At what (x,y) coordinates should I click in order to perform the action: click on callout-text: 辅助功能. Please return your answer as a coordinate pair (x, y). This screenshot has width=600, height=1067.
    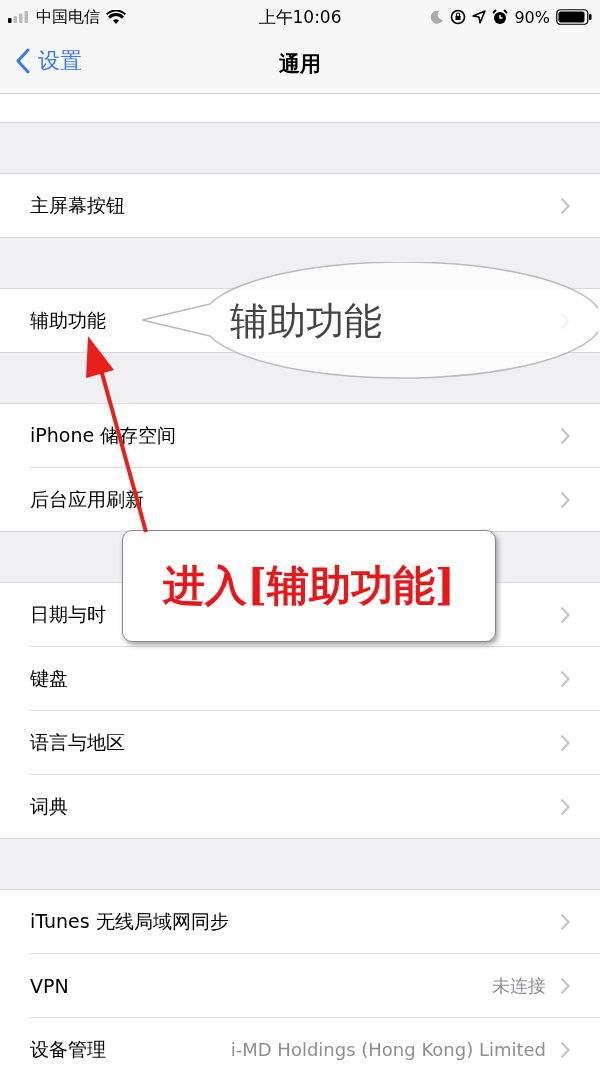
    Looking at the image, I should click on (306, 321).